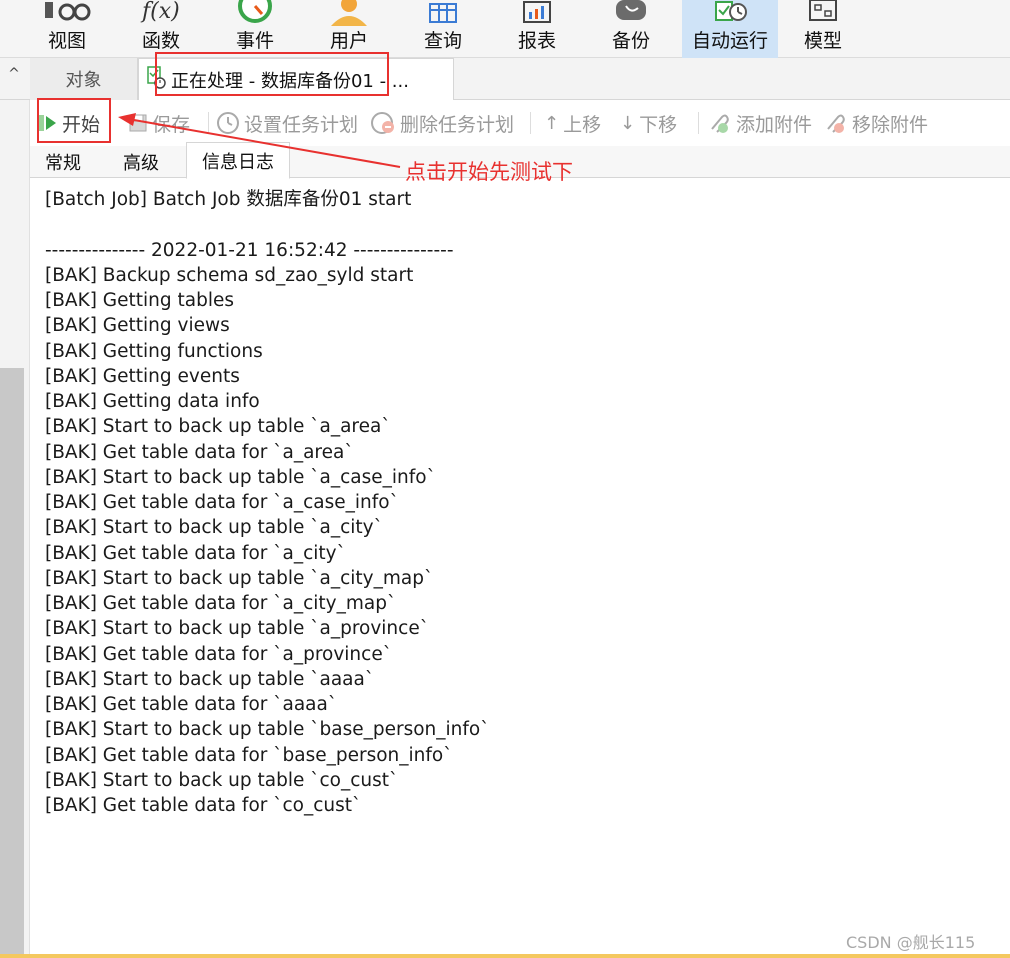  What do you see at coordinates (823, 29) in the screenshot?
I see `ribbon-model-button: 模型` at bounding box center [823, 29].